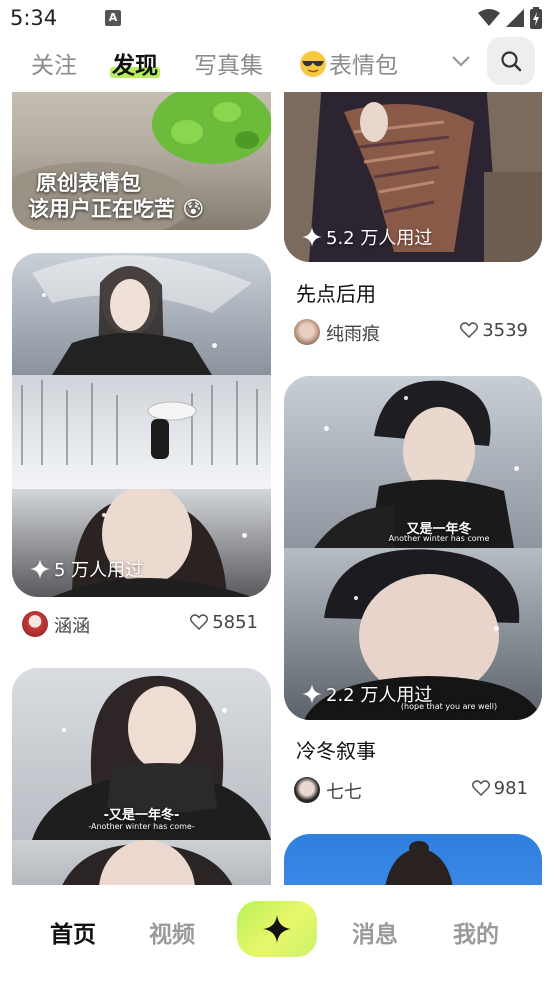 This screenshot has width=554, height=984. I want to click on bottom-nav: 首页 视频 消息 我的, so click(277, 934).